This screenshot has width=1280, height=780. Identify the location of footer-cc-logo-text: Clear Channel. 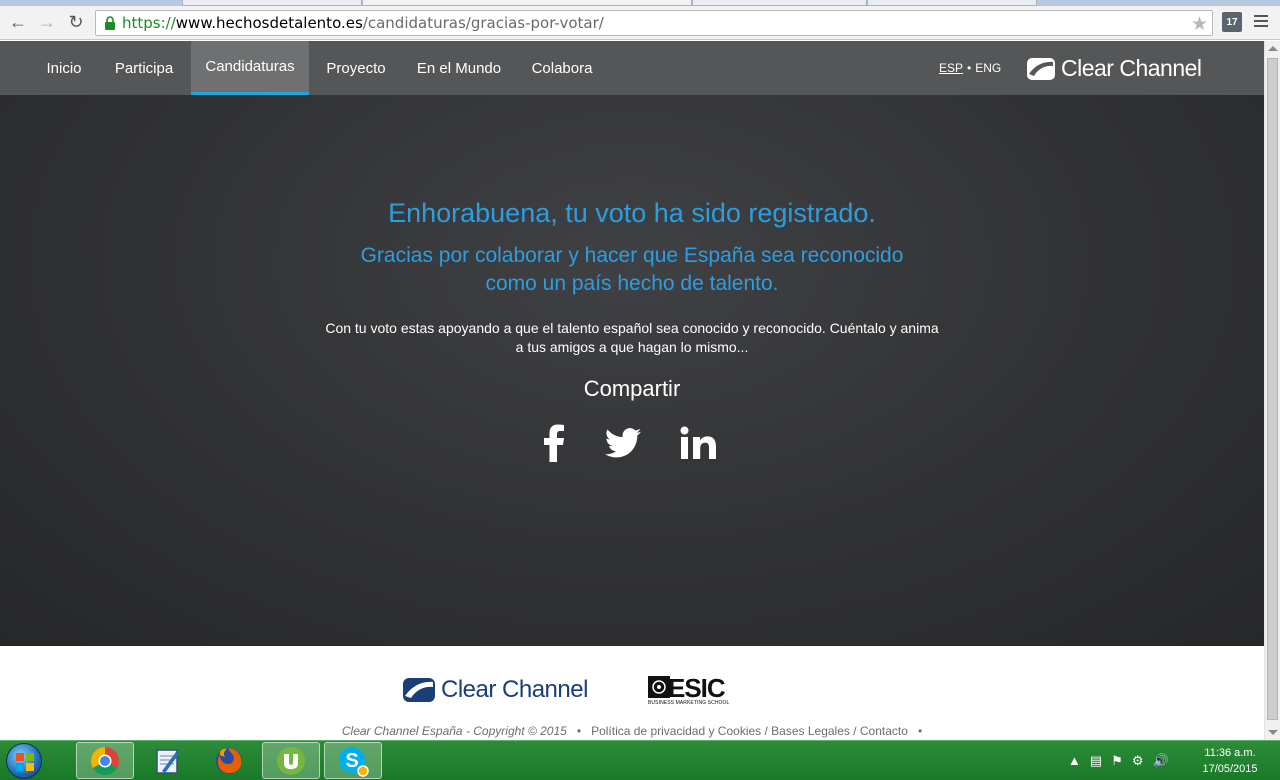
(514, 689).